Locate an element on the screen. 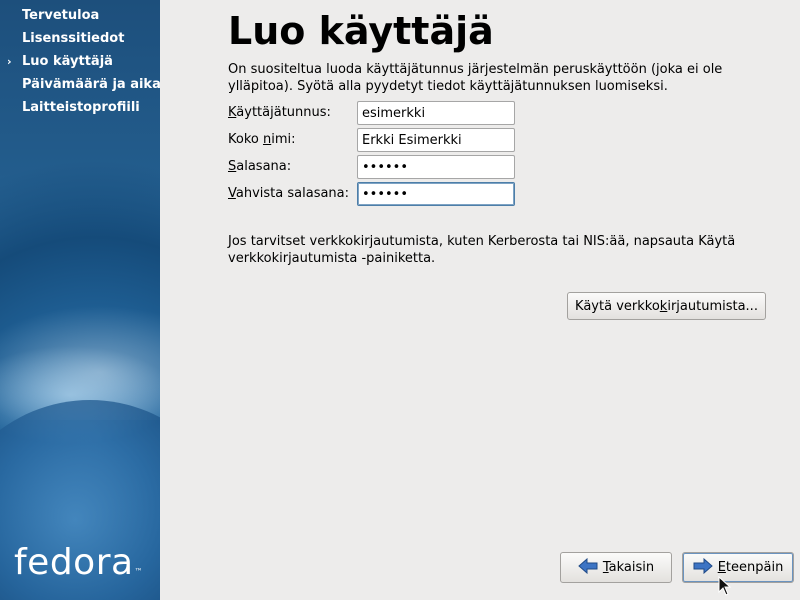  sidebar-item-create-user: › Luo käyttäjä is located at coordinates (80, 63).